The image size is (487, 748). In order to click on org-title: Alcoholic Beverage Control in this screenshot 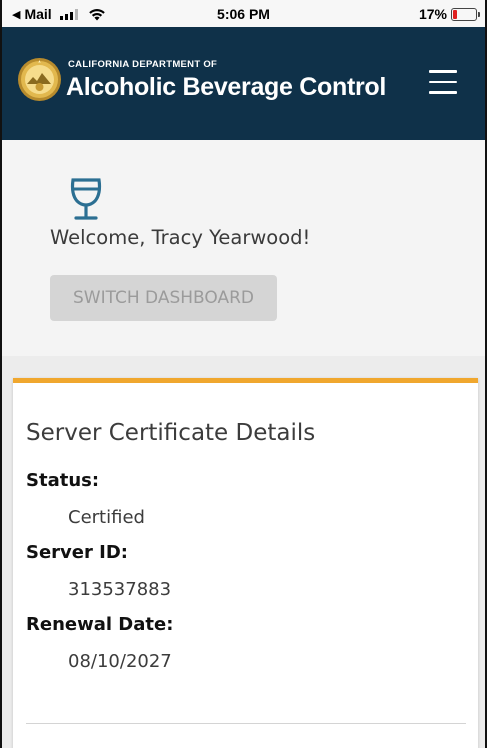, I will do `click(226, 87)`.